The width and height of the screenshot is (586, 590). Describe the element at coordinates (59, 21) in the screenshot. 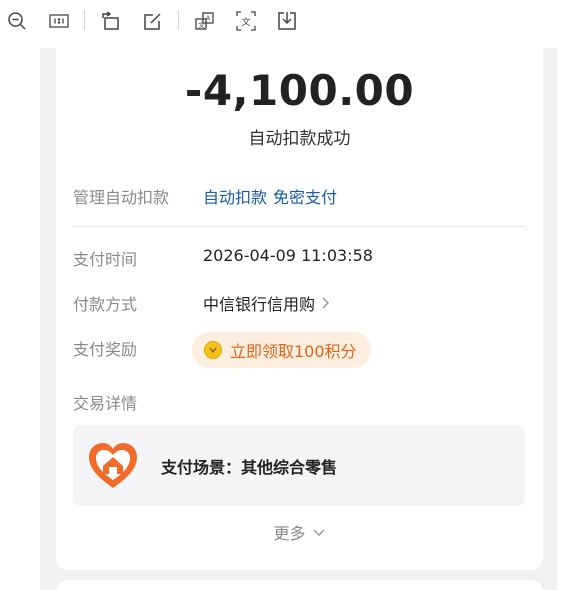

I see `actual-size-icon` at that location.